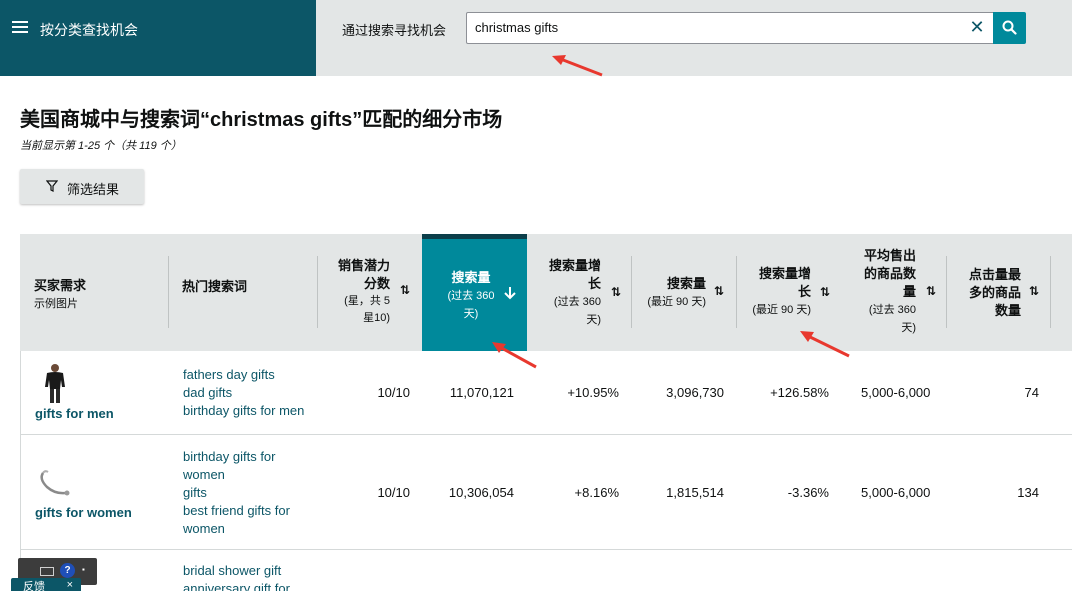  Describe the element at coordinates (1002, 292) in the screenshot. I see `column-header-most-clicked-products: 点击量最 多的商品 数量 ⇅` at that location.